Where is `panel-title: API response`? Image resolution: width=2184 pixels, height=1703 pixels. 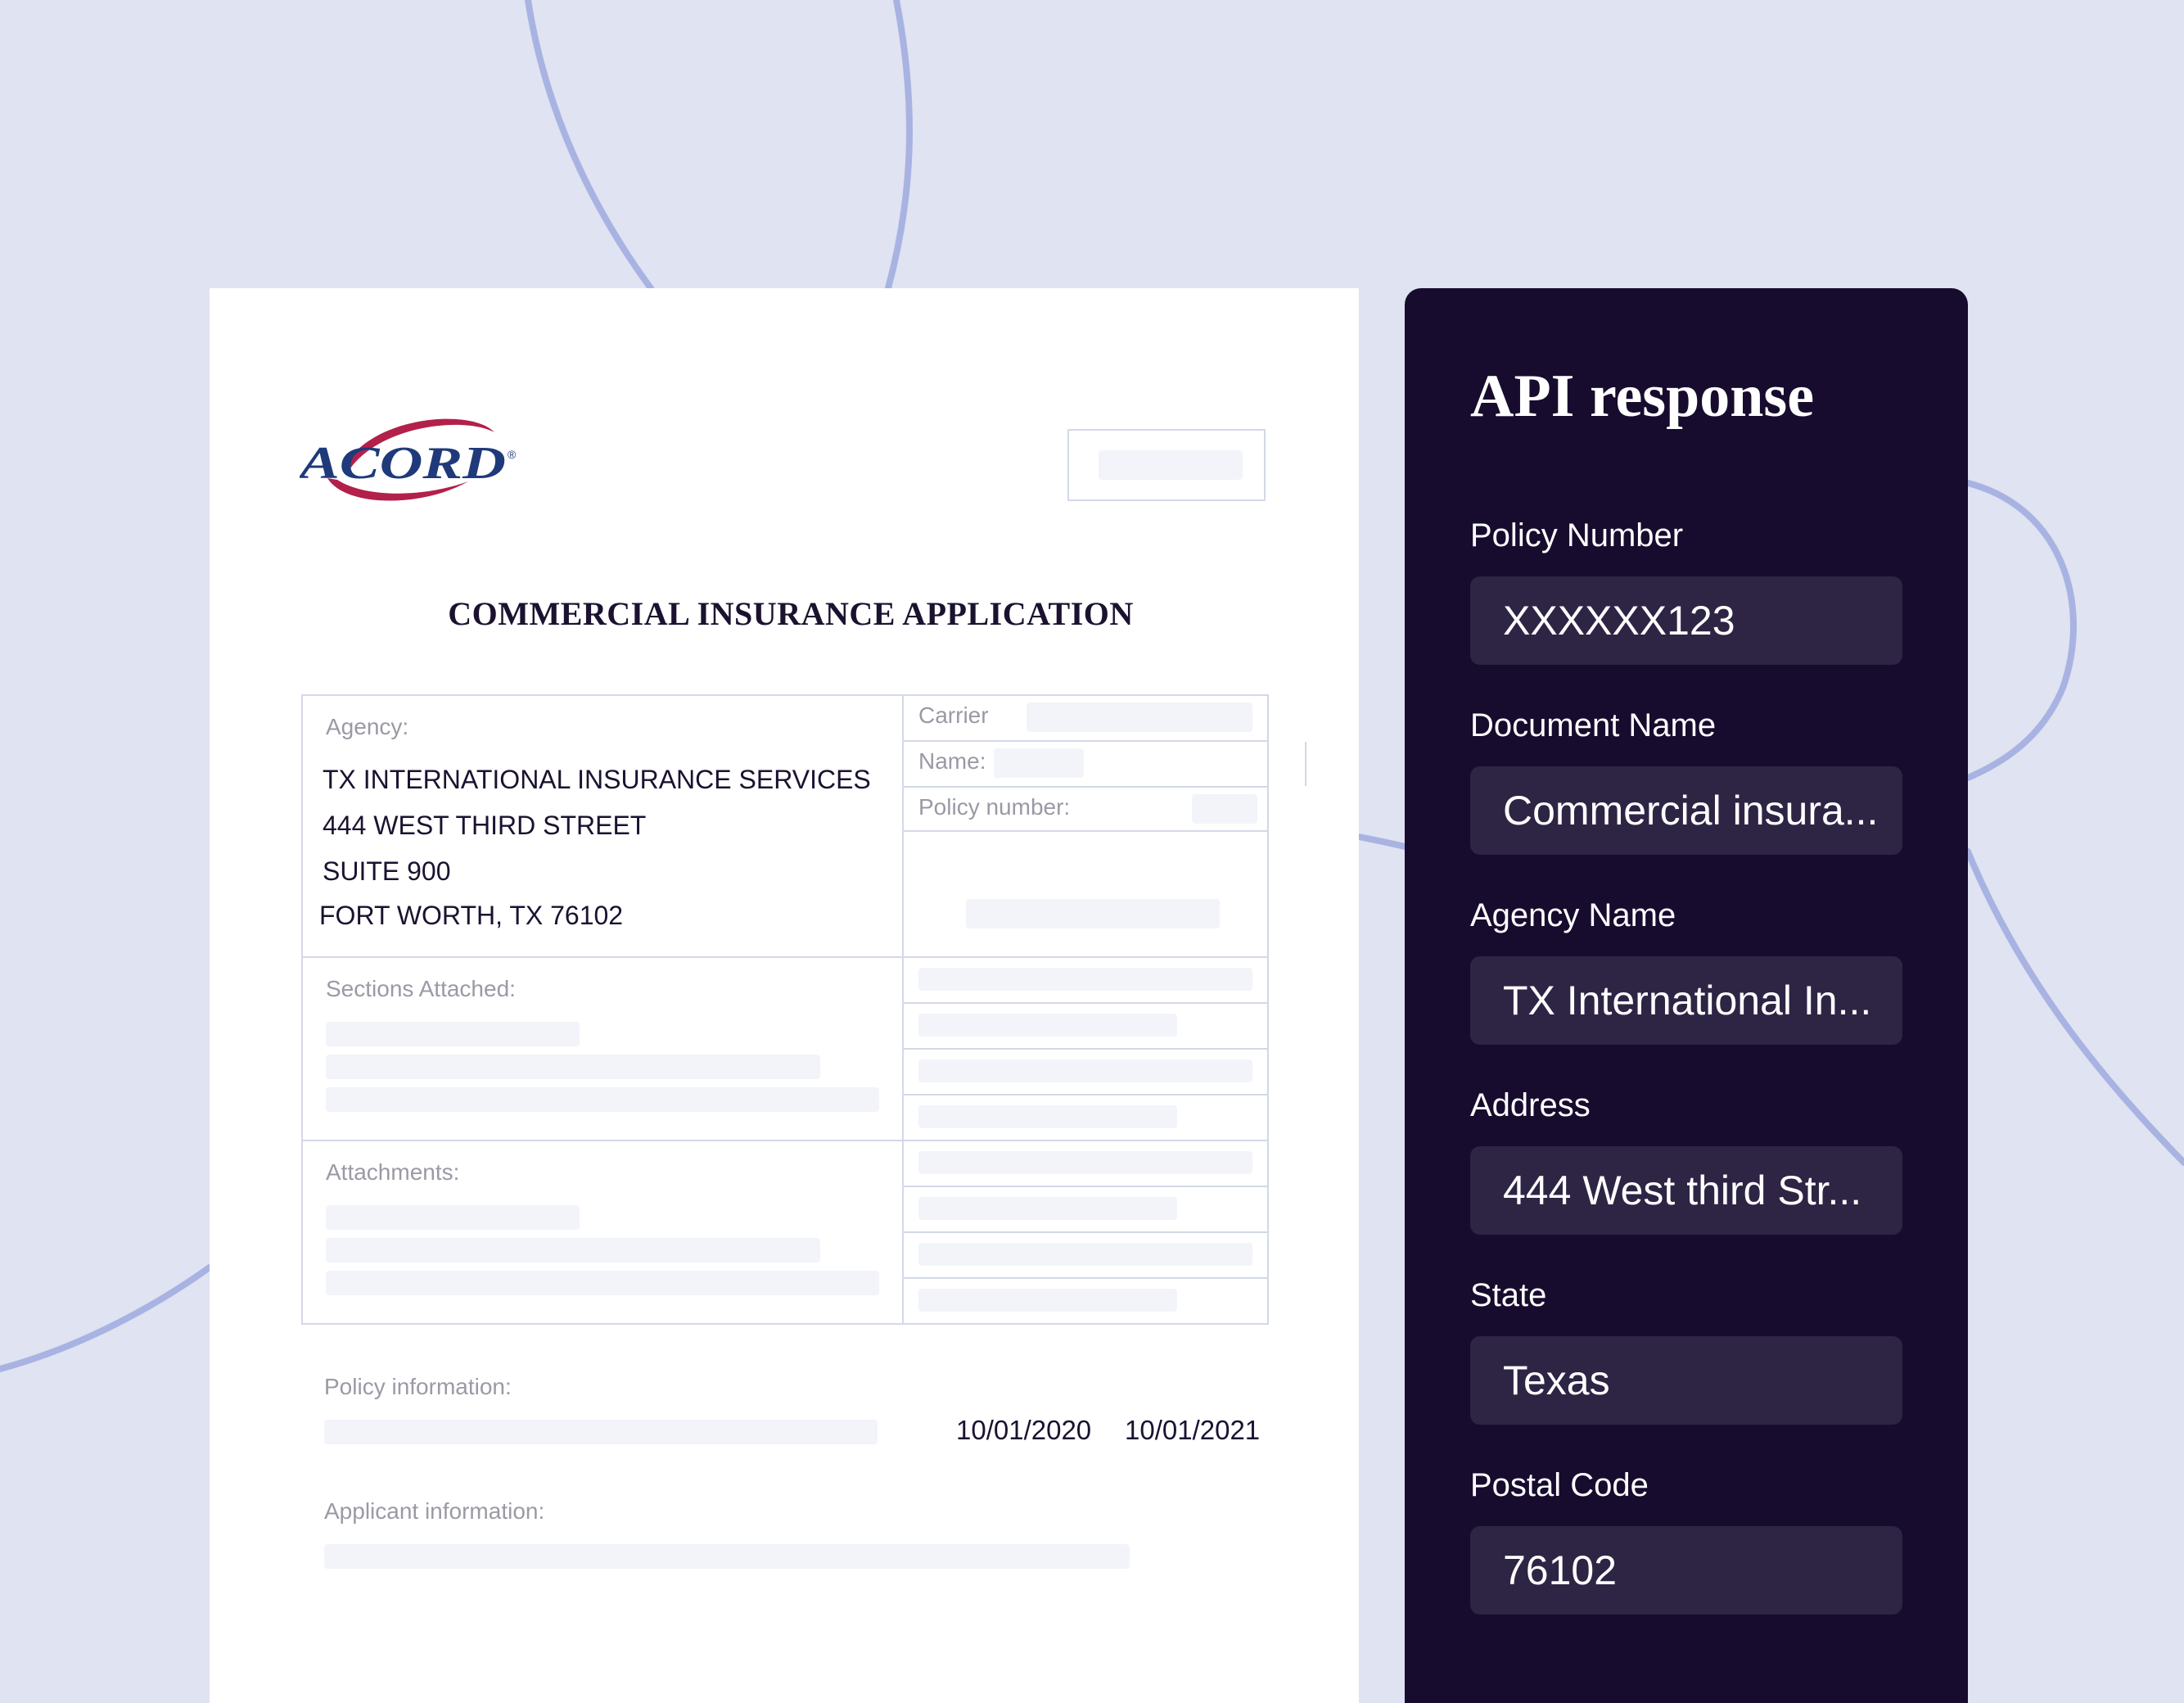
panel-title: API response is located at coordinates (1643, 396).